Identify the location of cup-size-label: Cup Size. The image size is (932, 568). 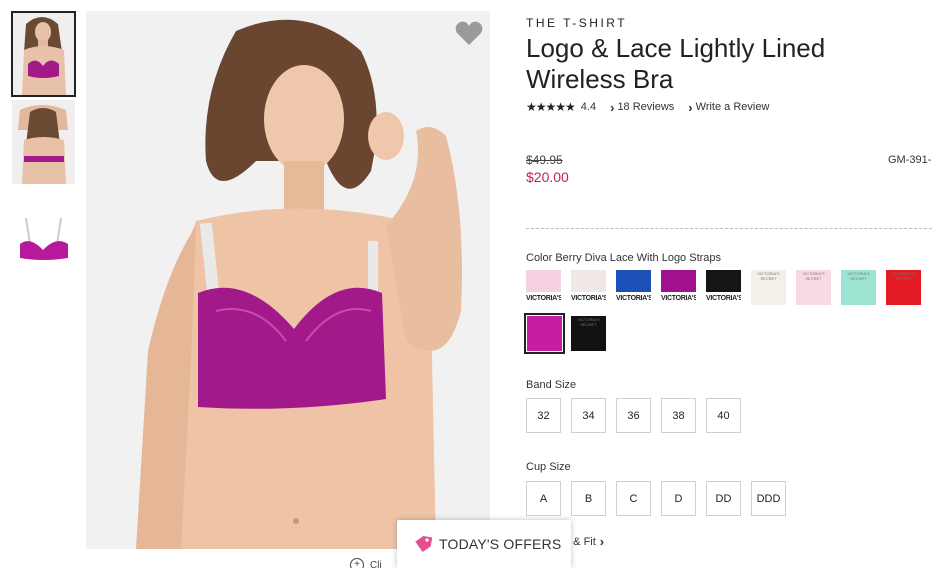
(548, 467).